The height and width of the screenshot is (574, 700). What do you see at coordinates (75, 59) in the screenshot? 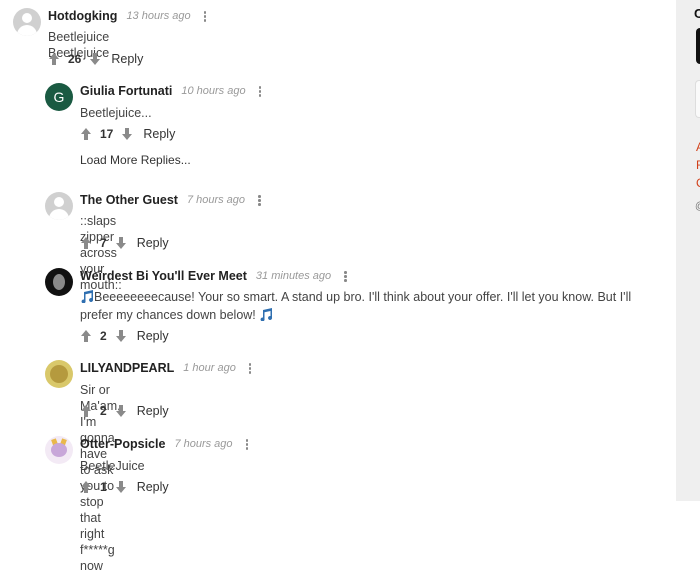
I see `vote-count: 26` at bounding box center [75, 59].